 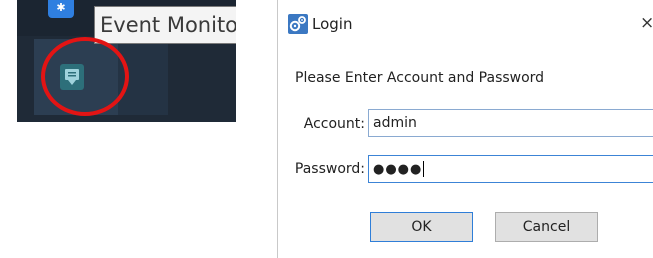 What do you see at coordinates (510, 123) in the screenshot?
I see `account-field: admin` at bounding box center [510, 123].